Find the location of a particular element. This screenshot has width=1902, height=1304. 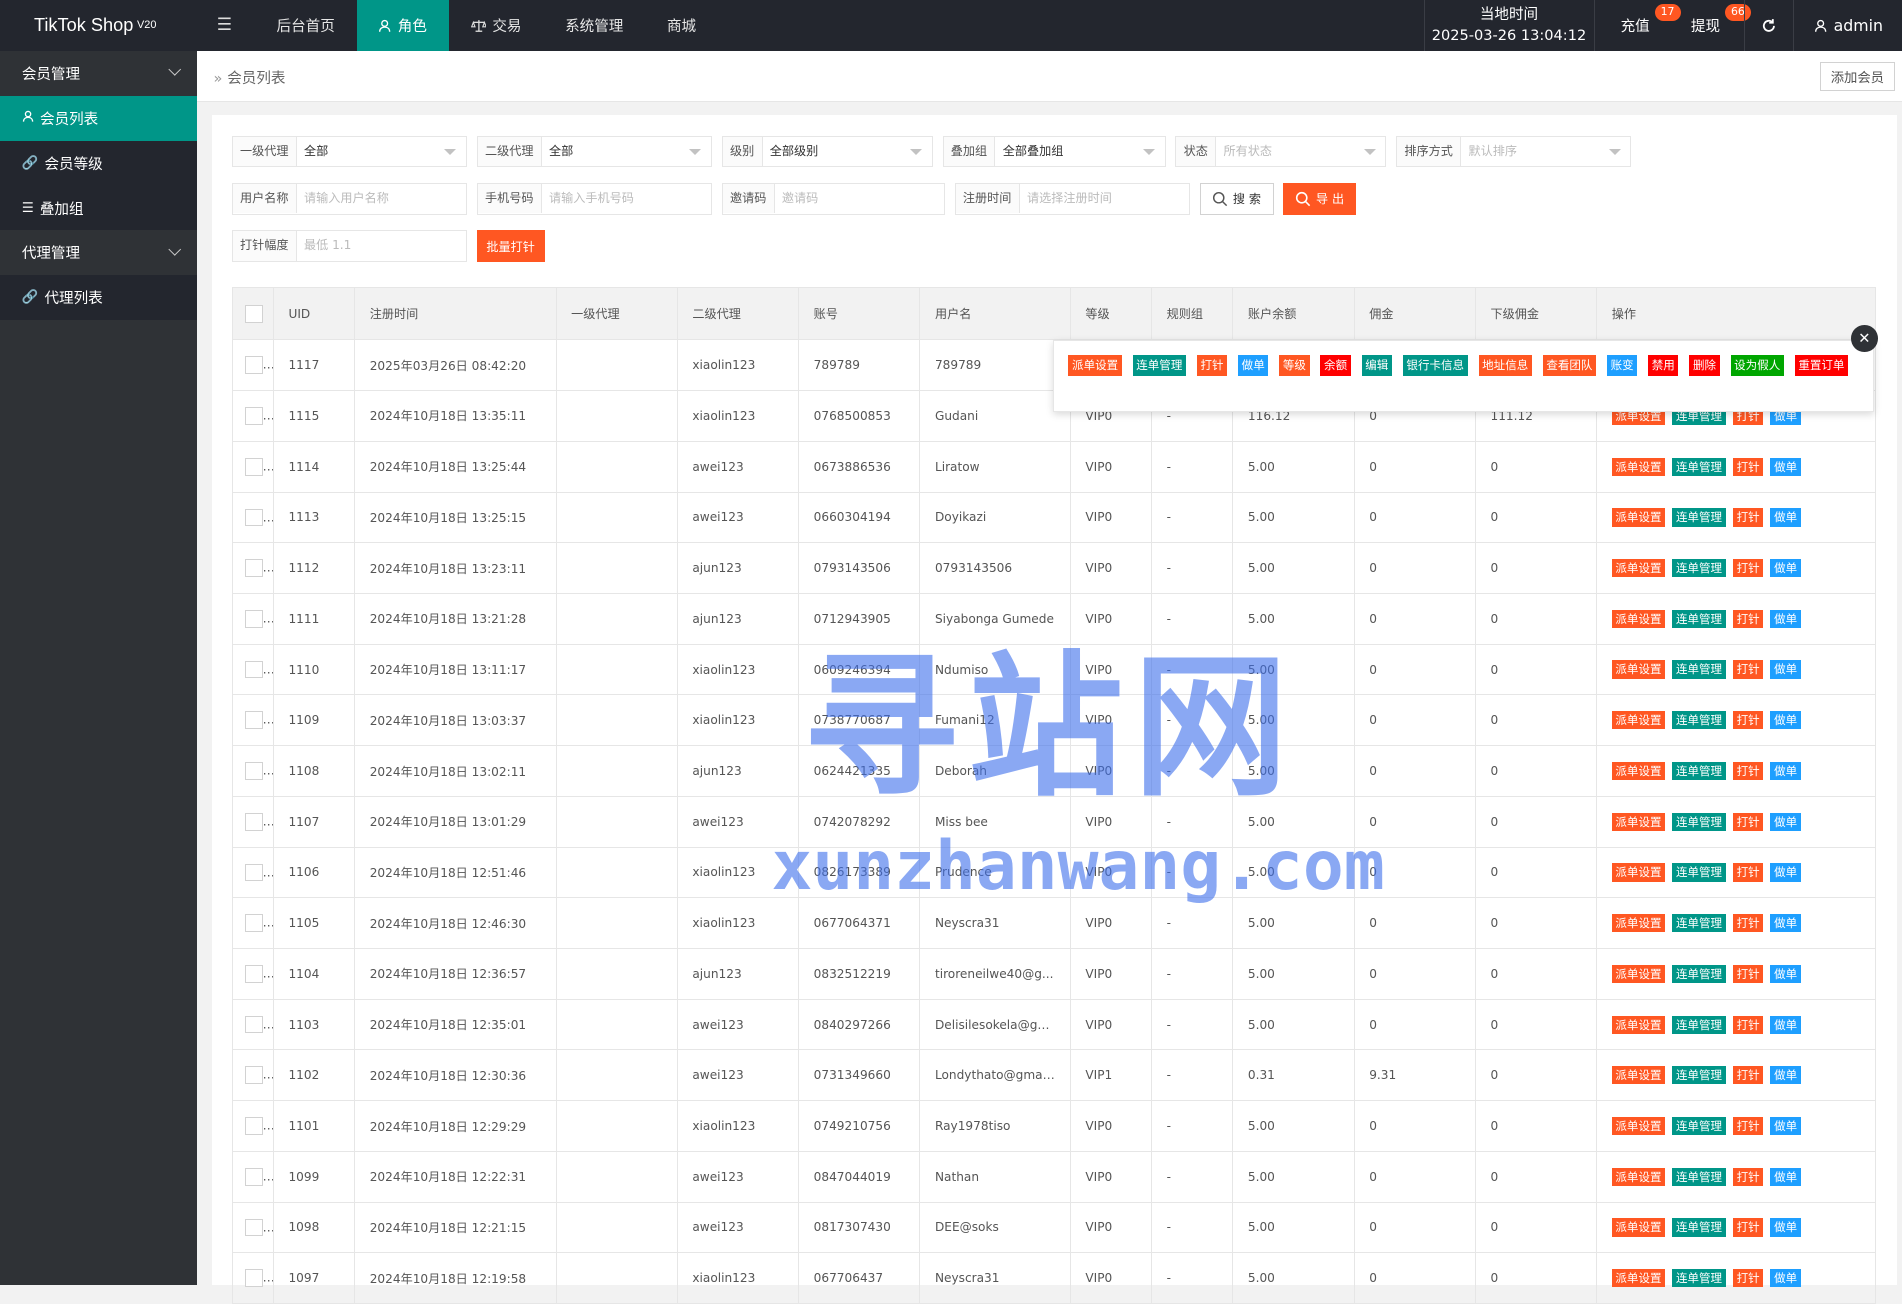

popup-action-button: 编辑 is located at coordinates (1376, 365).